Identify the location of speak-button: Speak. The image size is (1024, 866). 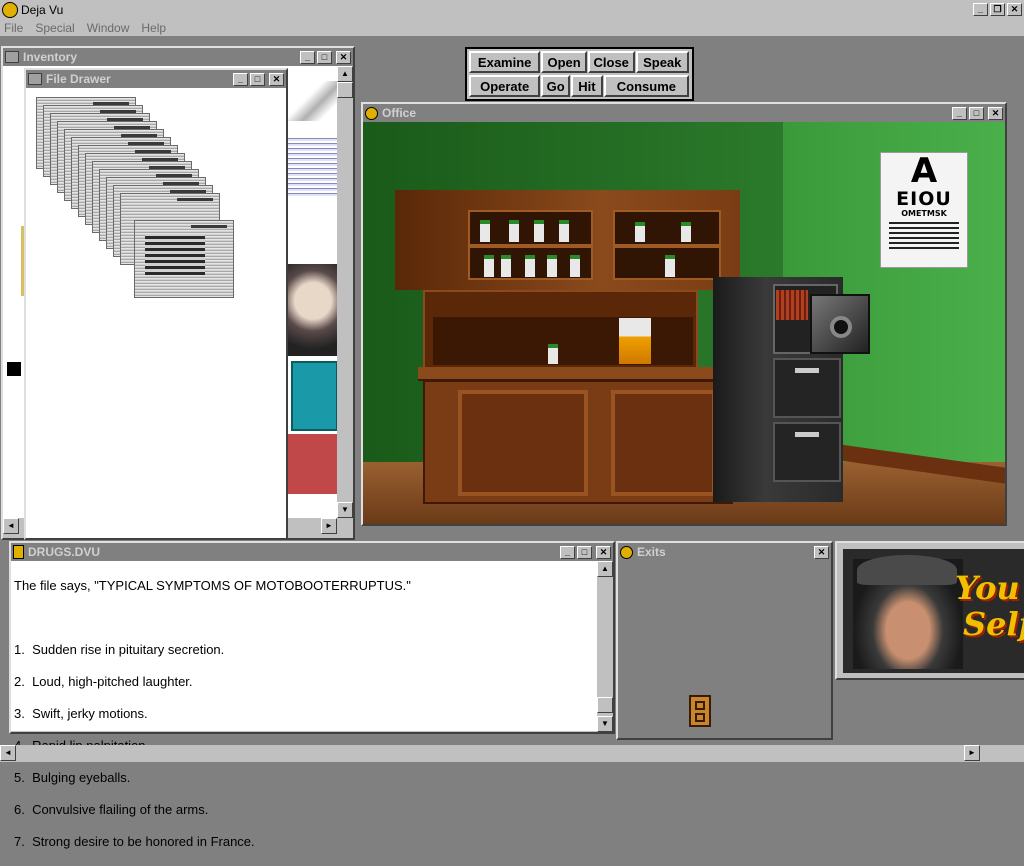
(662, 62).